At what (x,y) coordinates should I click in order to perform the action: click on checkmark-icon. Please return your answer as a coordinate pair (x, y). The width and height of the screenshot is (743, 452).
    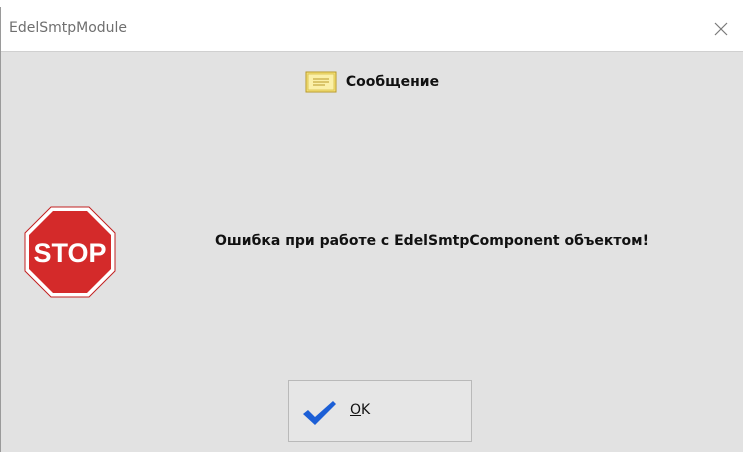
    Looking at the image, I should click on (319, 413).